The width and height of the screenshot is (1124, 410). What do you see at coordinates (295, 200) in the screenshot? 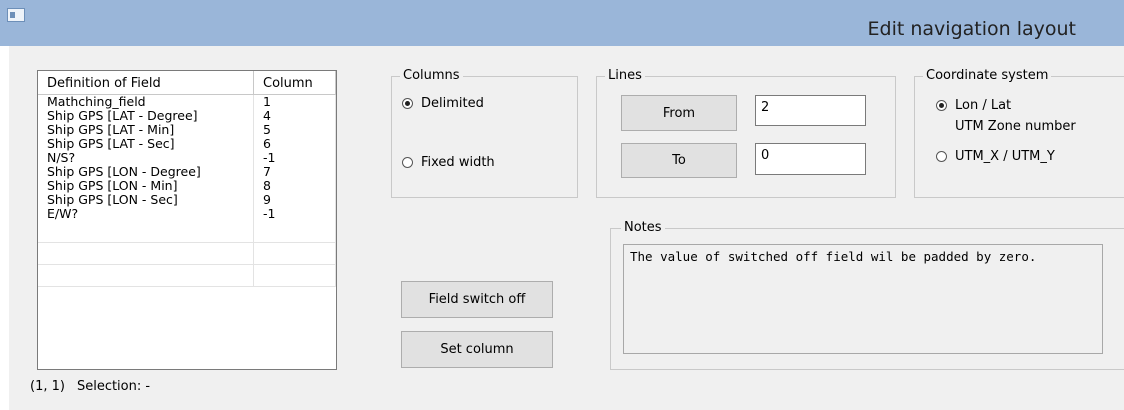
I see `column-number-cell: 9` at bounding box center [295, 200].